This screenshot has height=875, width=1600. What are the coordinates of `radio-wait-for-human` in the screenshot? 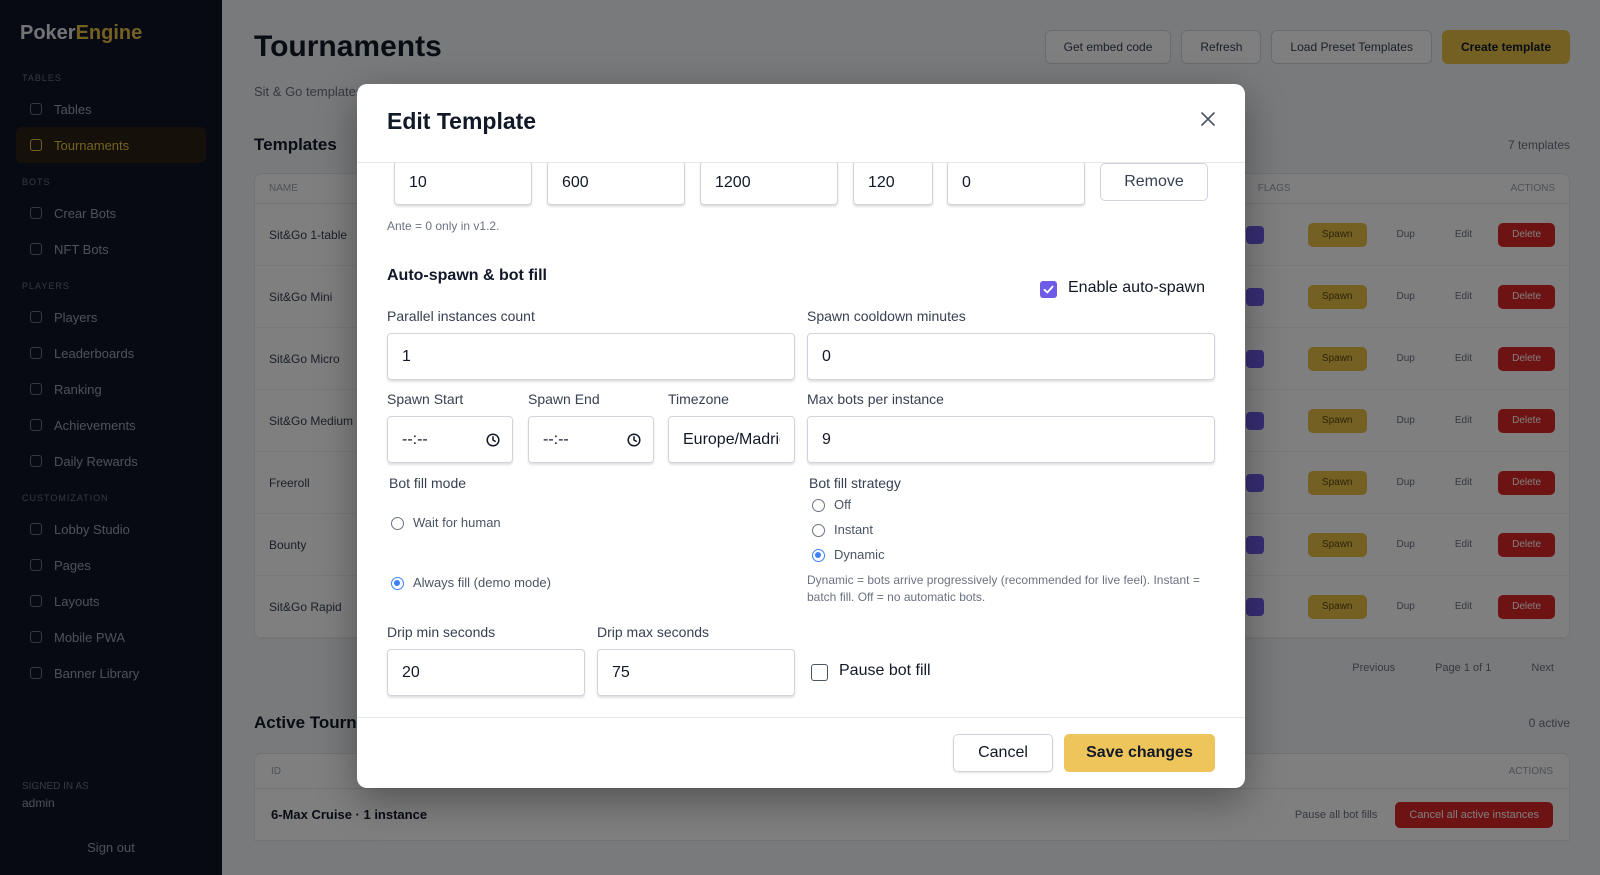 It's located at (397, 523).